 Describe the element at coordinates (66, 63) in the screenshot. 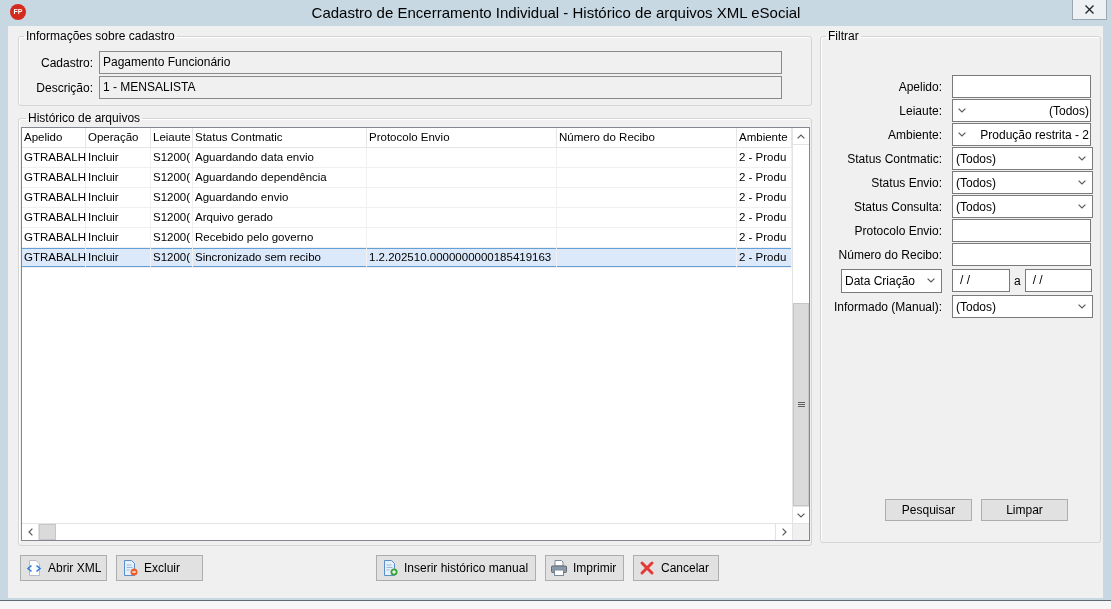

I see `field-label: Cadastro:` at that location.